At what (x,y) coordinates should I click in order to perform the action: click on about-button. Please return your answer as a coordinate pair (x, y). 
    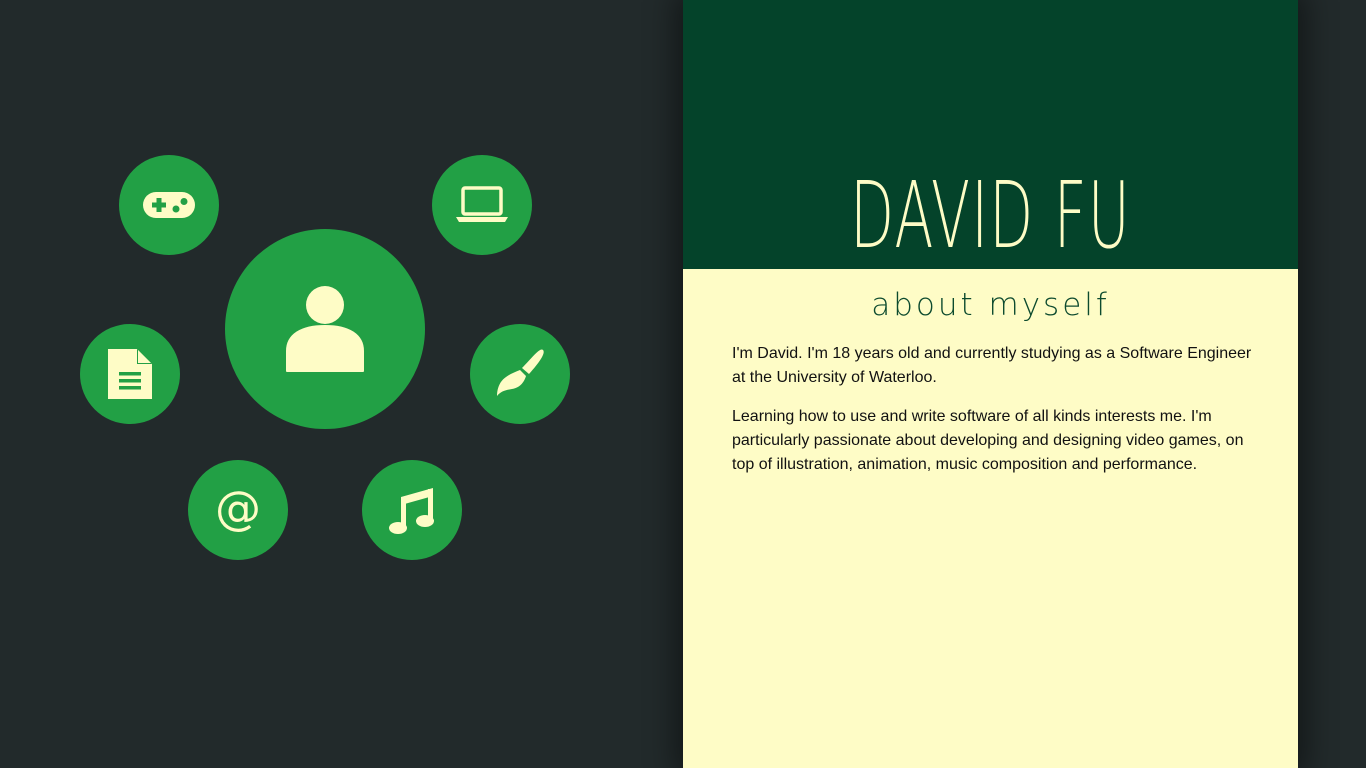
    Looking at the image, I should click on (325, 329).